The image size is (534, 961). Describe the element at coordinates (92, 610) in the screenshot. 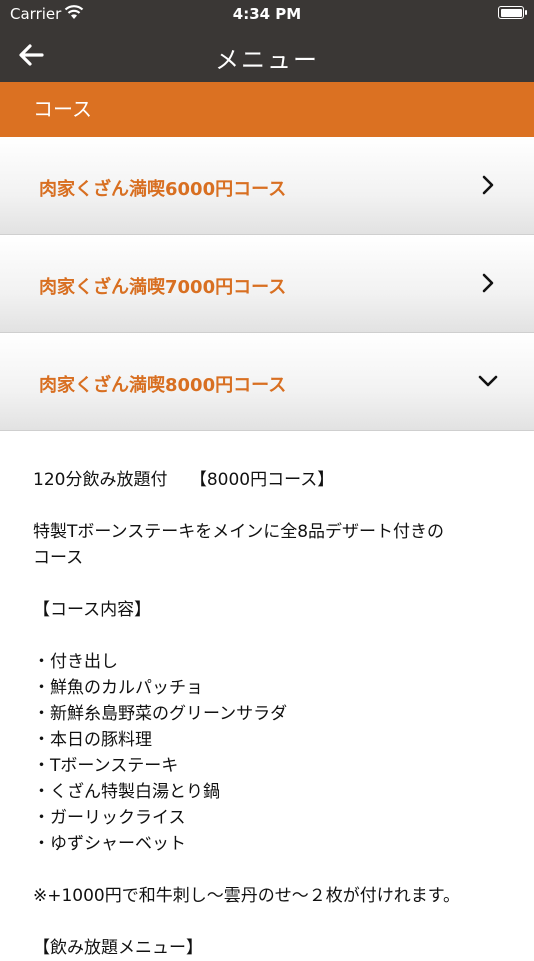

I see `contents-title: 【コース内容】` at that location.